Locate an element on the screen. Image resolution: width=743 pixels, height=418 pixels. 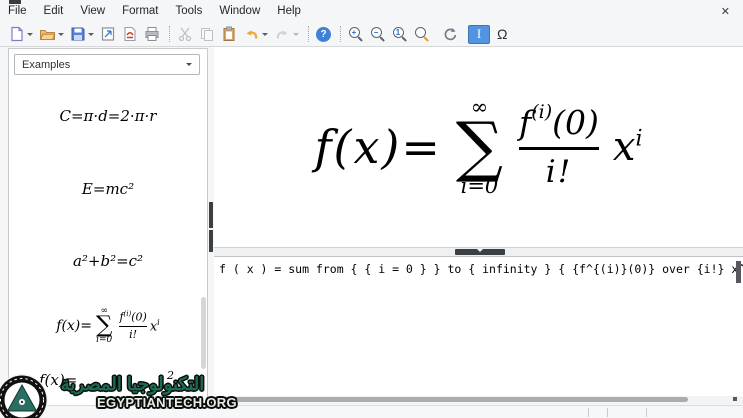
denominator: i! is located at coordinates (559, 171).